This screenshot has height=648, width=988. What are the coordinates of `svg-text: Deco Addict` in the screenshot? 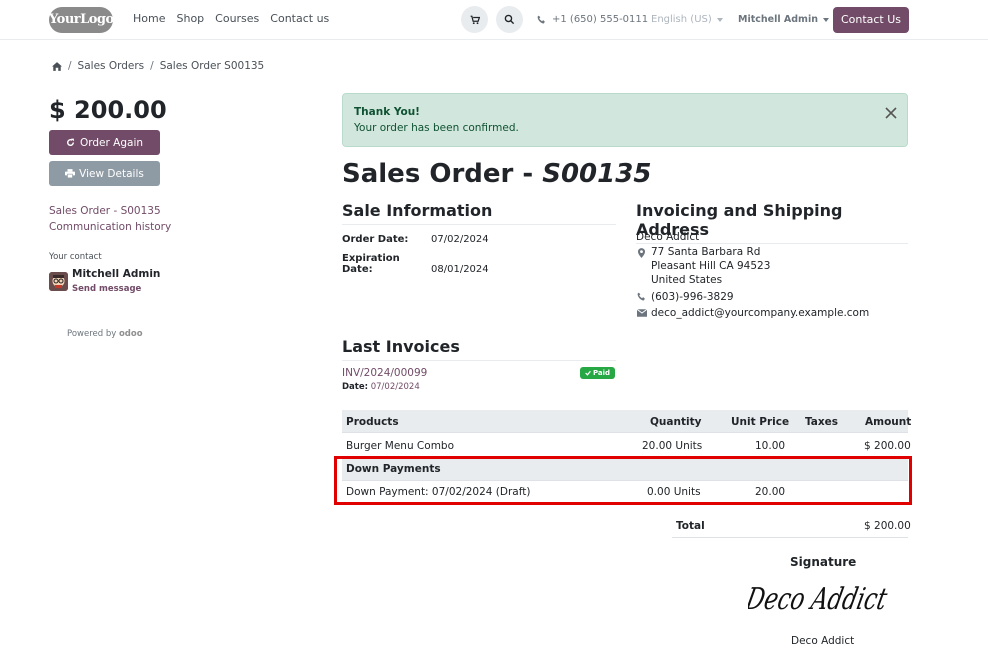 It's located at (819, 599).